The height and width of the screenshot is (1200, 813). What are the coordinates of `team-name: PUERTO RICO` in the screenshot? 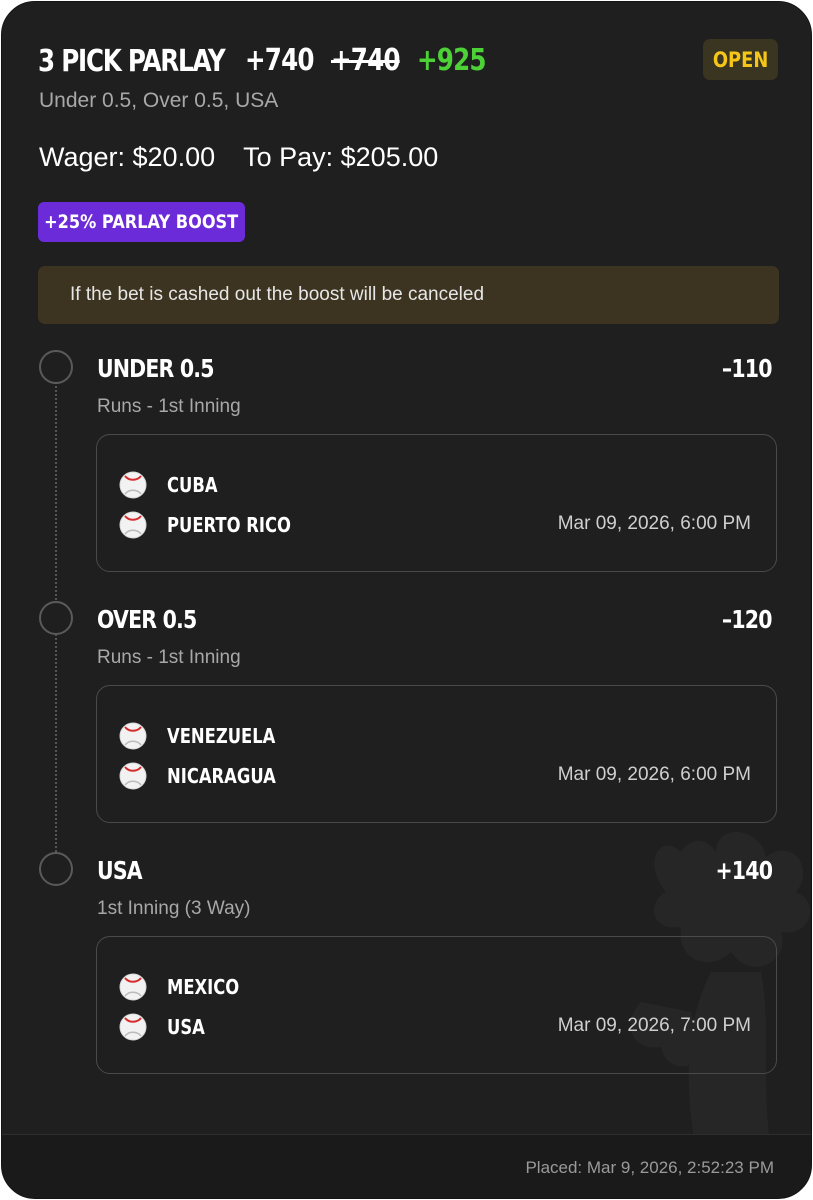 It's located at (229, 525).